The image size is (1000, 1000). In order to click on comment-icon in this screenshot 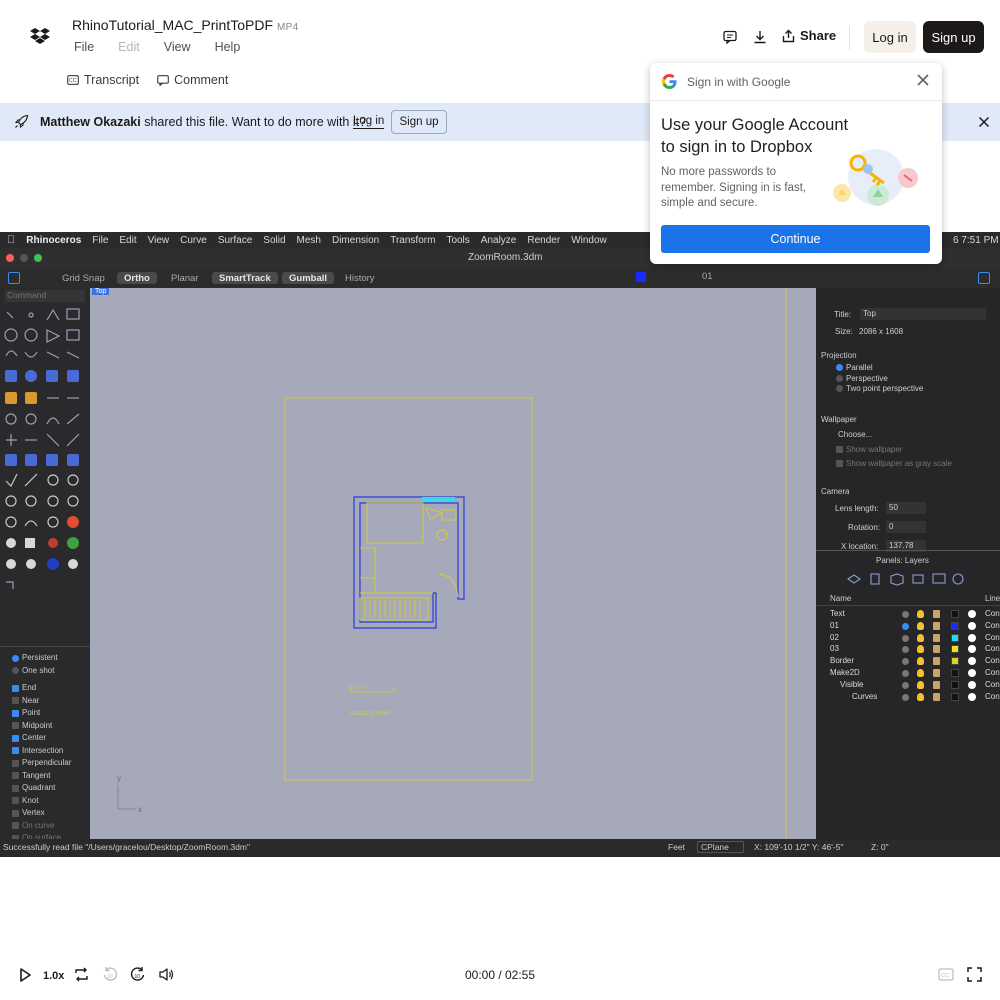, I will do `click(730, 37)`.